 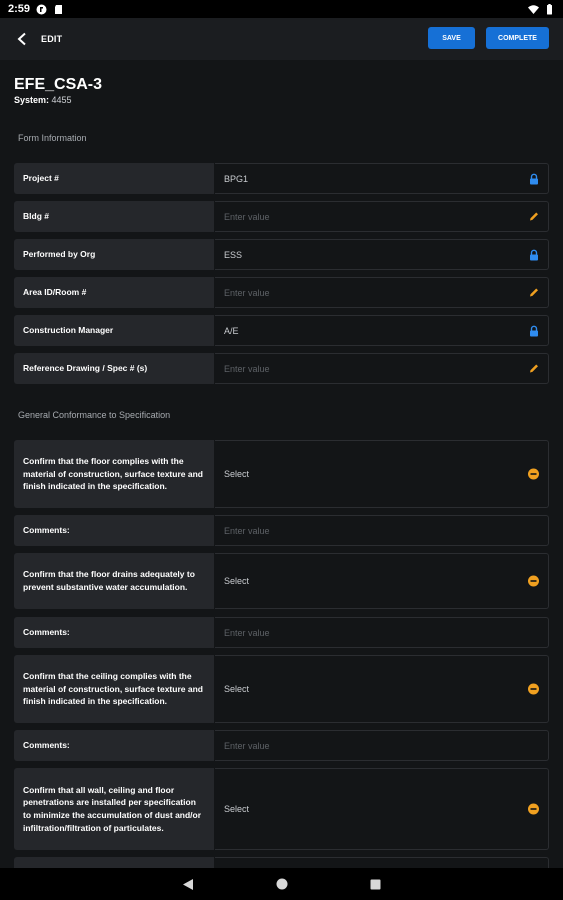 I want to click on field-row-project: Project # BPG1, so click(x=281, y=178).